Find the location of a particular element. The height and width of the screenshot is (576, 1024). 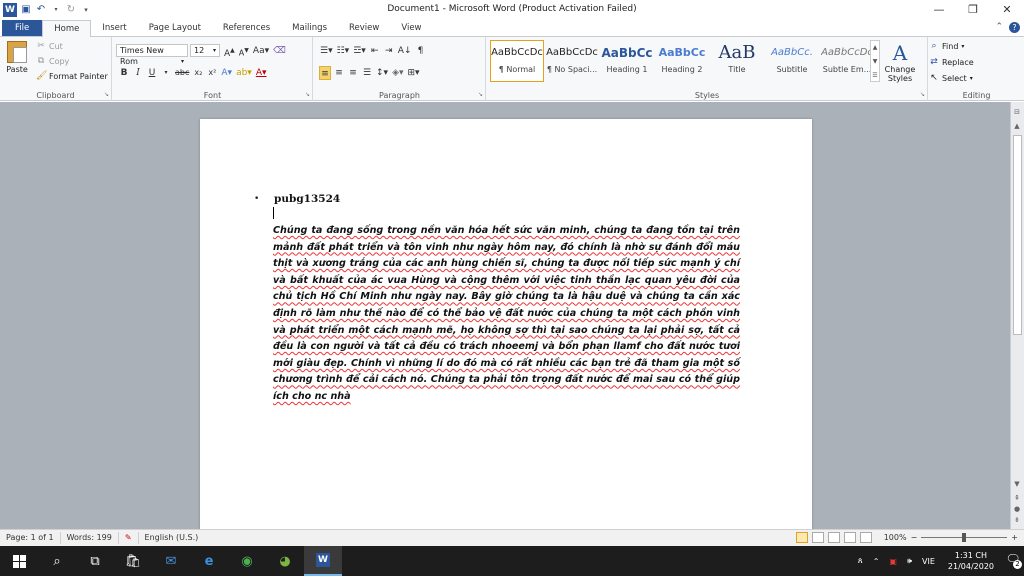

page-count: Page: 1 of 1 is located at coordinates (30, 538).